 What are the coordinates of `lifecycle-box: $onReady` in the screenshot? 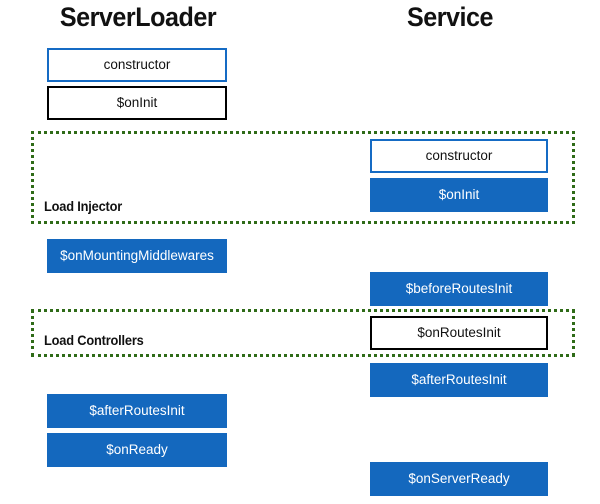 It's located at (137, 450).